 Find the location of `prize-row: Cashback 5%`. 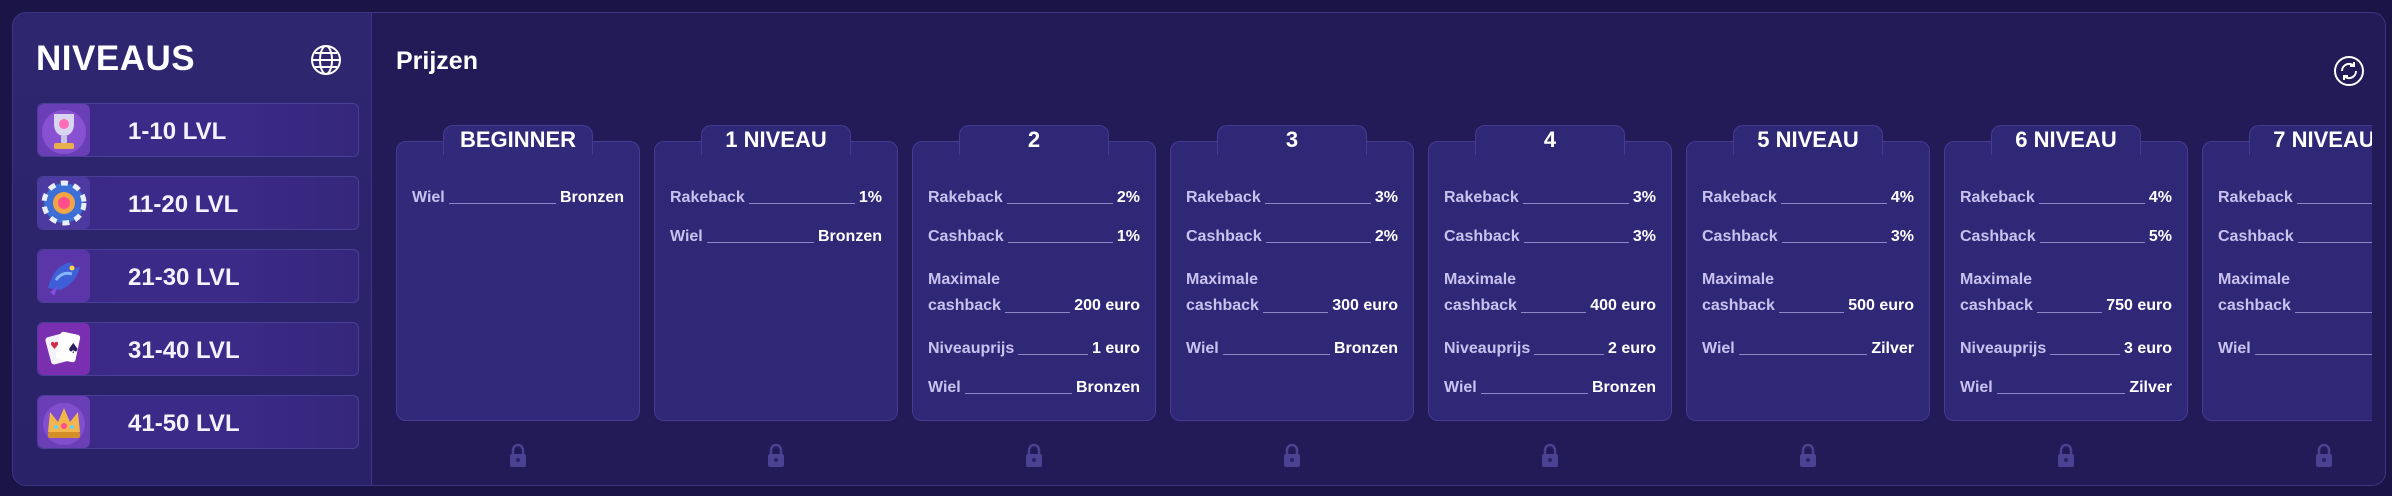

prize-row: Cashback 5% is located at coordinates (2066, 237).